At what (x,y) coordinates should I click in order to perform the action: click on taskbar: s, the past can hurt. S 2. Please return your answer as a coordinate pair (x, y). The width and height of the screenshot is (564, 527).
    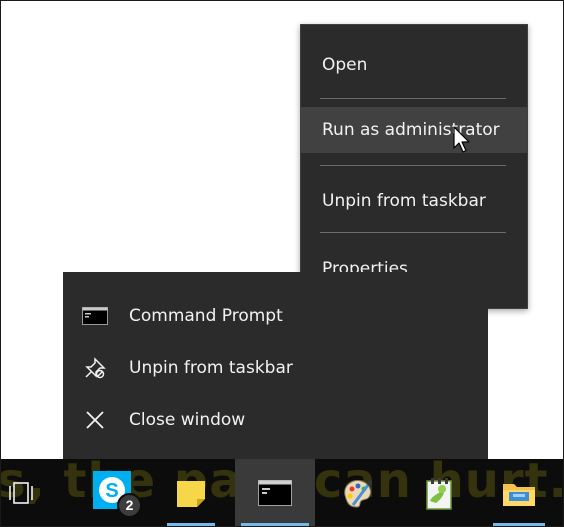
    Looking at the image, I should click on (282, 492).